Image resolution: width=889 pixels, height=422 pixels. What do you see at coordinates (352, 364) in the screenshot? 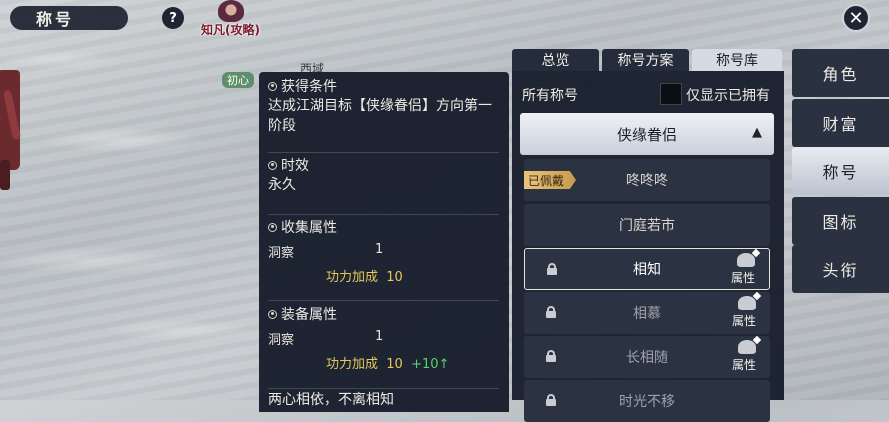
I see `equip-power-label: 功力加成` at bounding box center [352, 364].